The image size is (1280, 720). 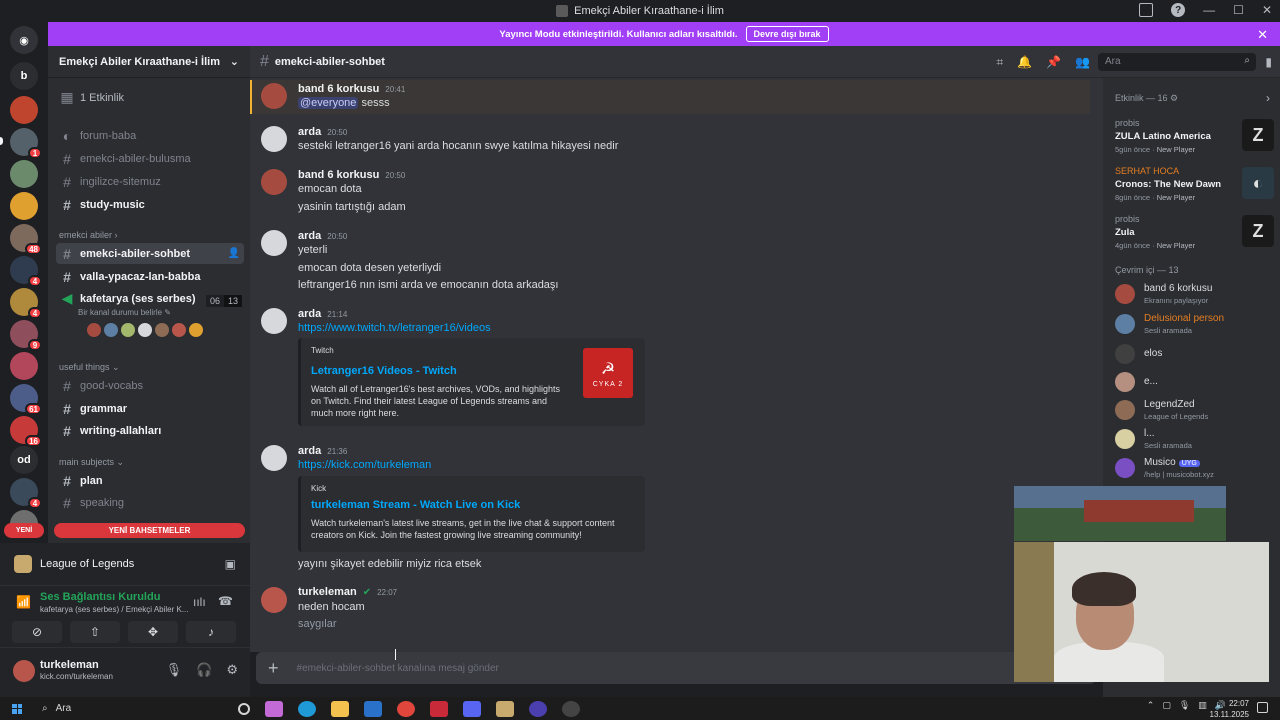 I want to click on channel-valla-ypacaz-lan-babba: # valla-ypacaz-lan-babba, so click(x=150, y=276).